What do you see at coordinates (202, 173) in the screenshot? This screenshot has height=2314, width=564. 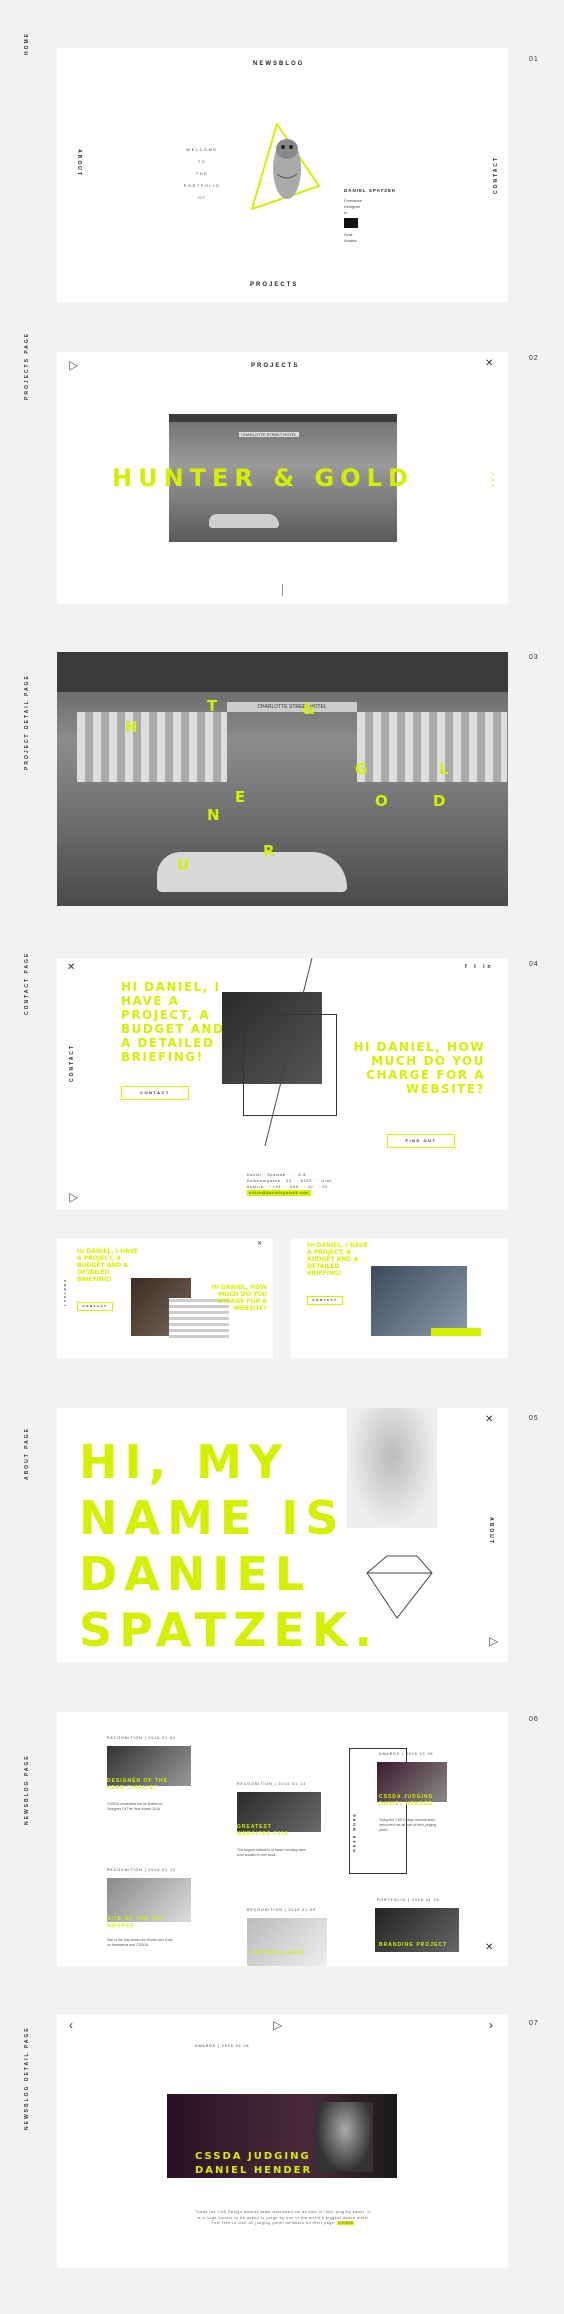 I see `welcome-text: WELCOME TO THE PORTFOLIO OF` at bounding box center [202, 173].